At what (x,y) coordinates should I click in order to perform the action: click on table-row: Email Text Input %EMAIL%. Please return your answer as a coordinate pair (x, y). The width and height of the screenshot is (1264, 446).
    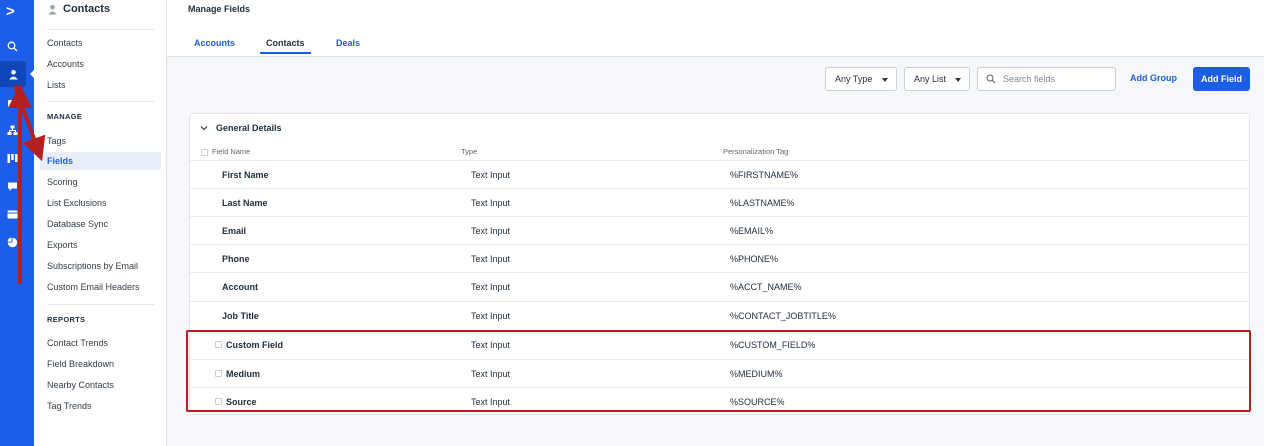
    Looking at the image, I should click on (719, 230).